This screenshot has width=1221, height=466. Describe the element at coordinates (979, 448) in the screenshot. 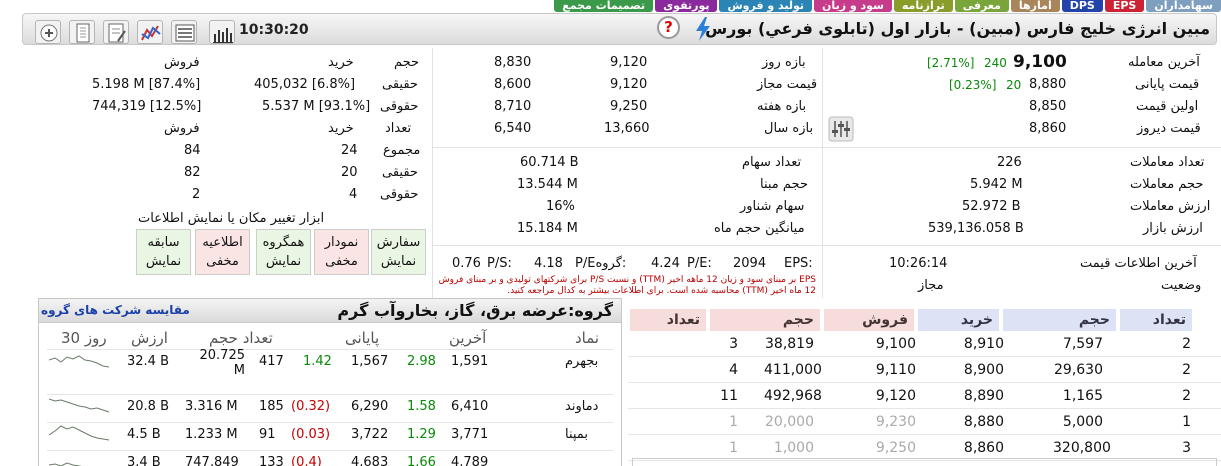

I see `ob-cell-buy-price: 8,860` at that location.